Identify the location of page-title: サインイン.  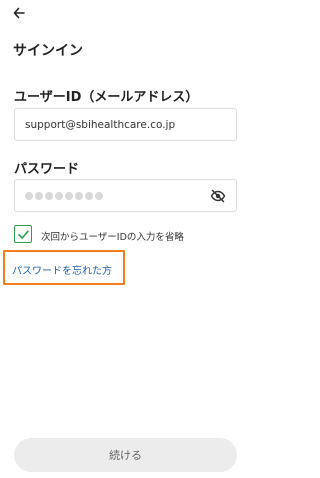
(48, 51).